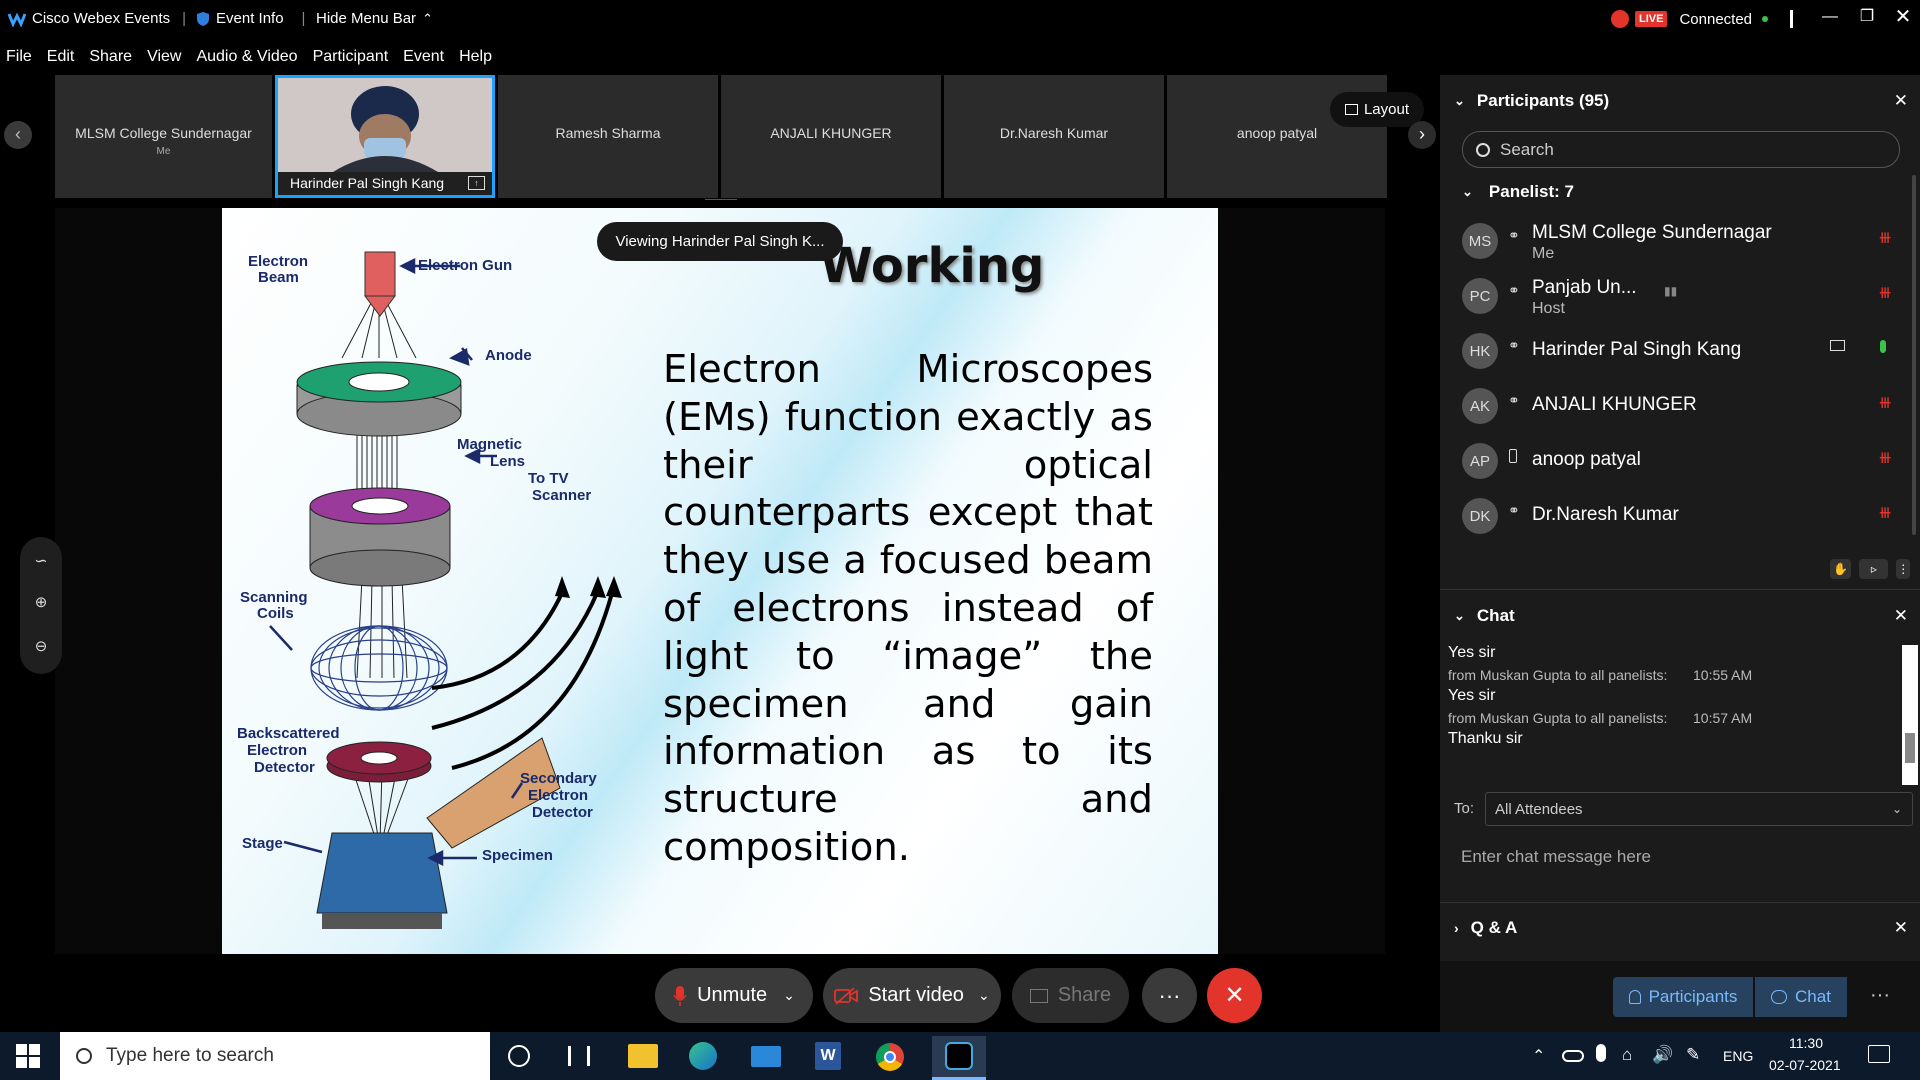 The height and width of the screenshot is (1080, 1920). Describe the element at coordinates (1805, 1065) in the screenshot. I see `clock-date: 02-07-2021` at that location.